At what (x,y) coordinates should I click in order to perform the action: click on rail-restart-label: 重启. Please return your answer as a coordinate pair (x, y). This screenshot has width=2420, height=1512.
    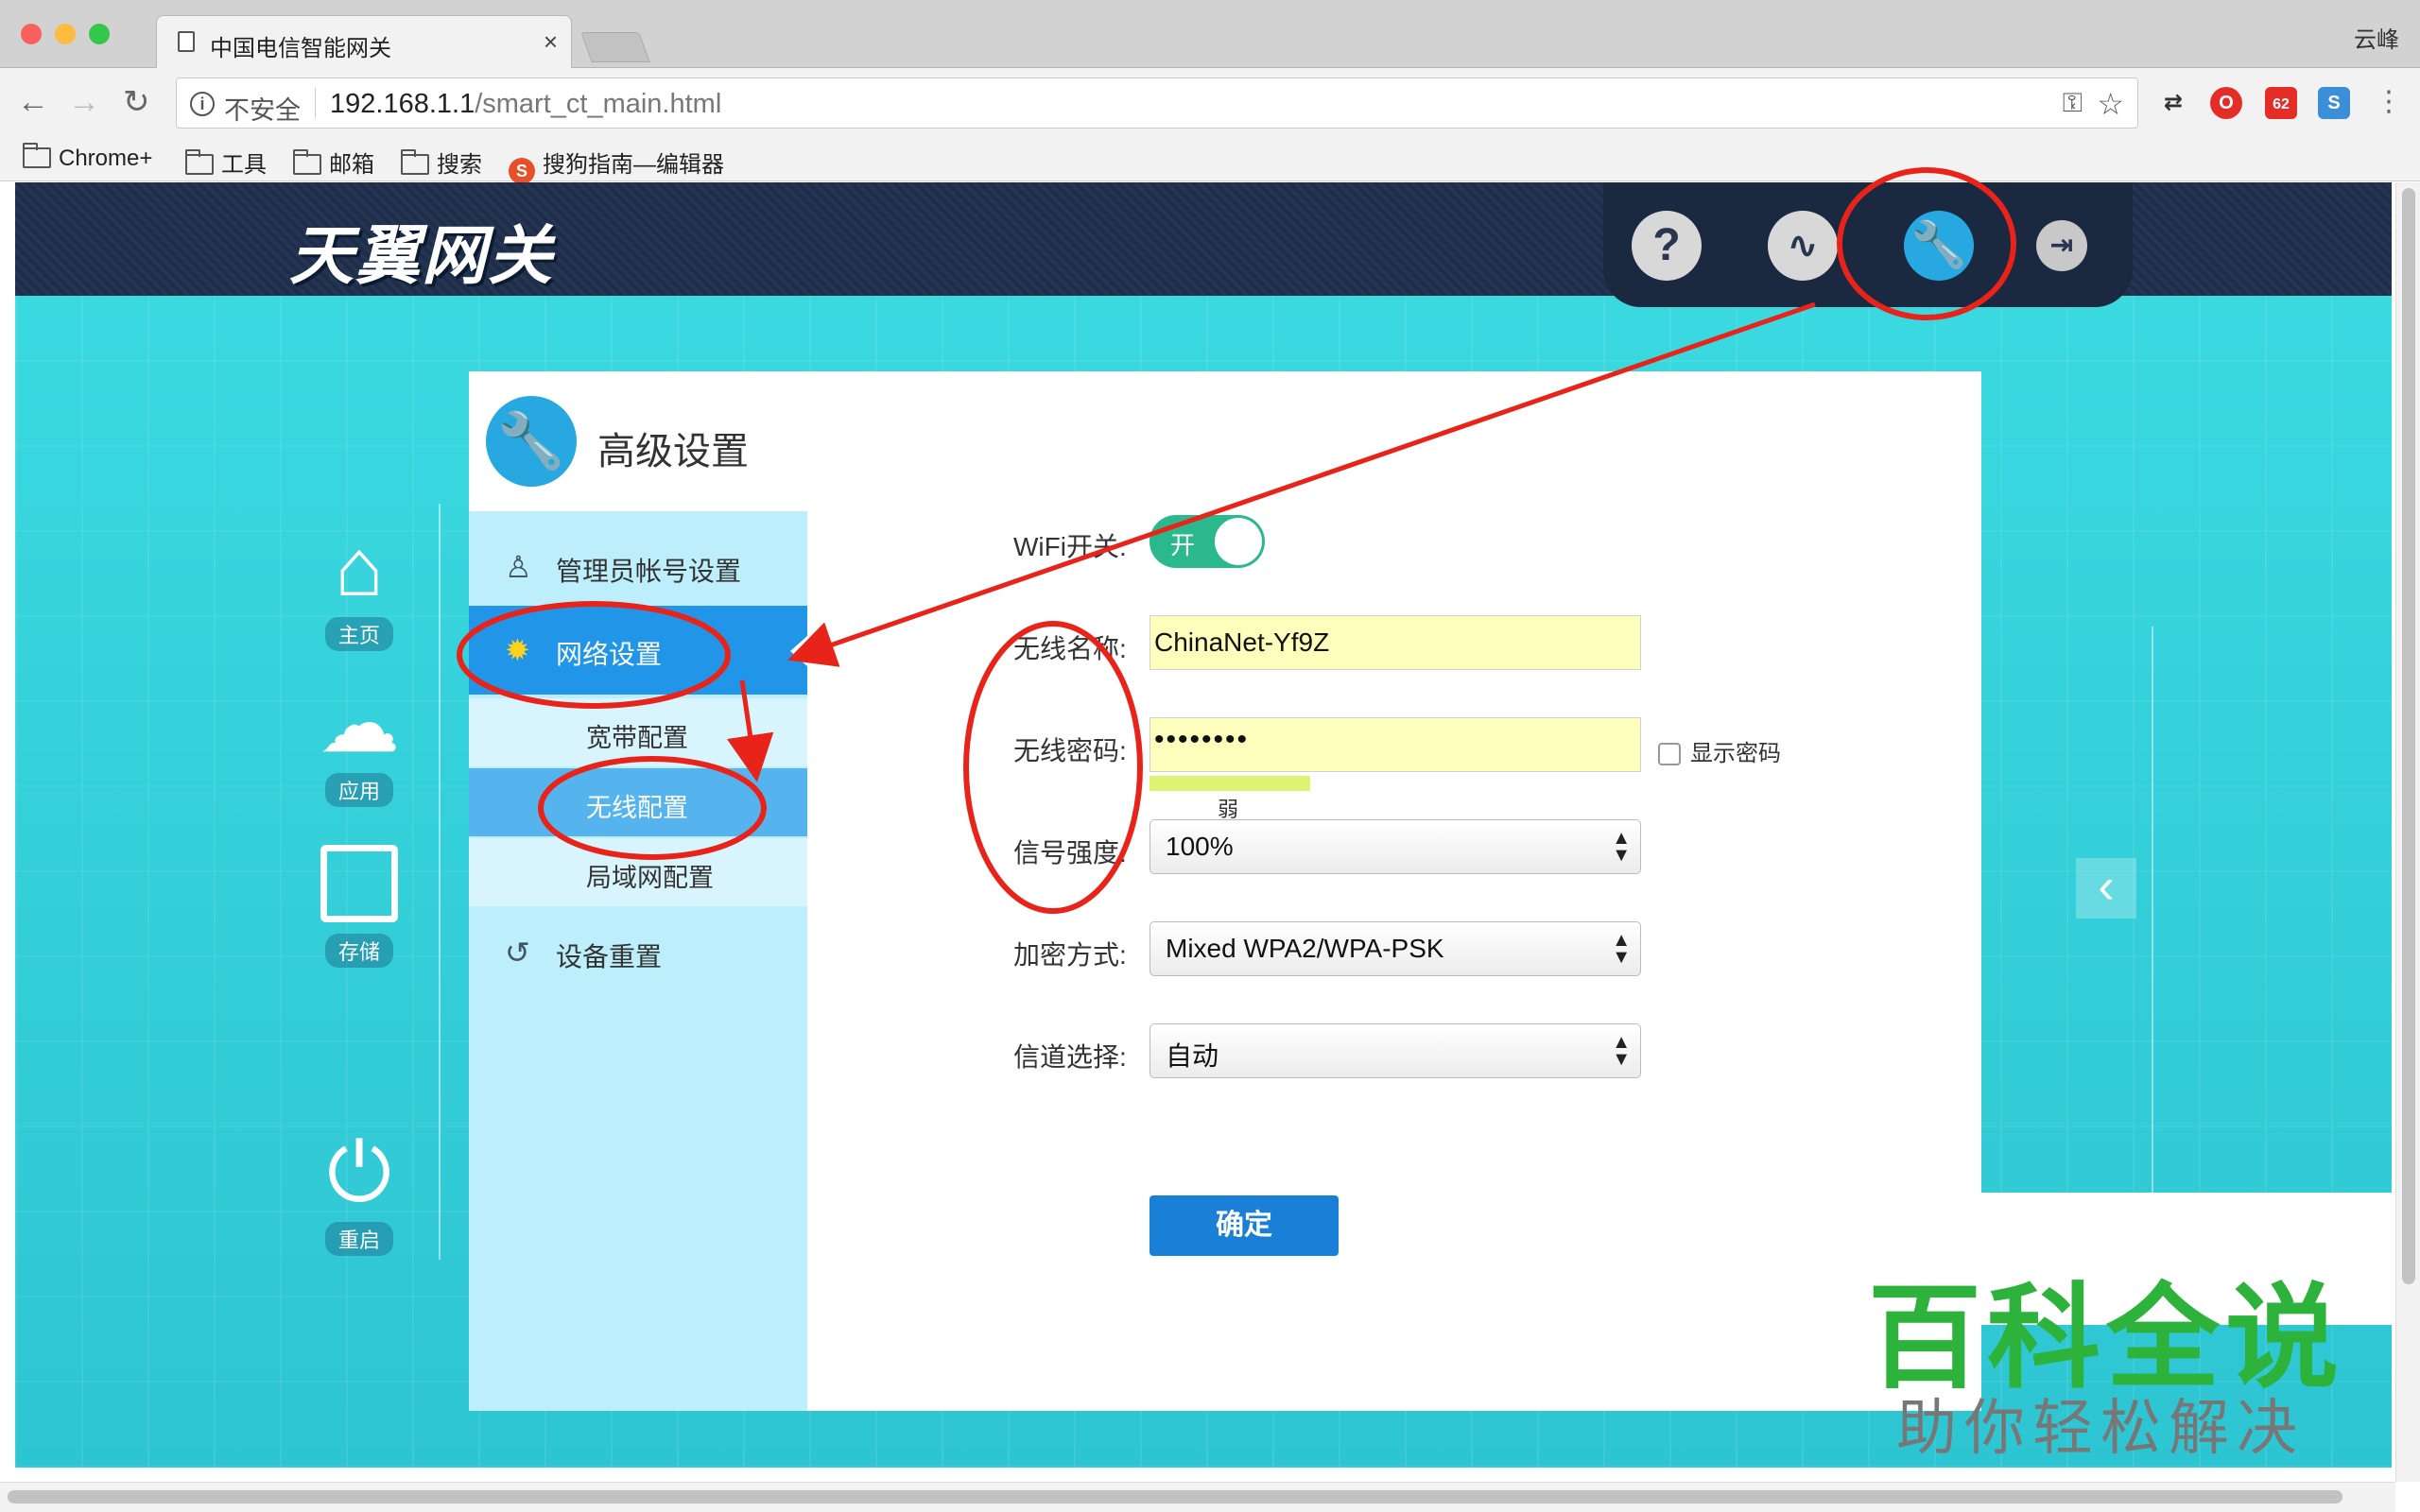
    Looking at the image, I should click on (358, 1239).